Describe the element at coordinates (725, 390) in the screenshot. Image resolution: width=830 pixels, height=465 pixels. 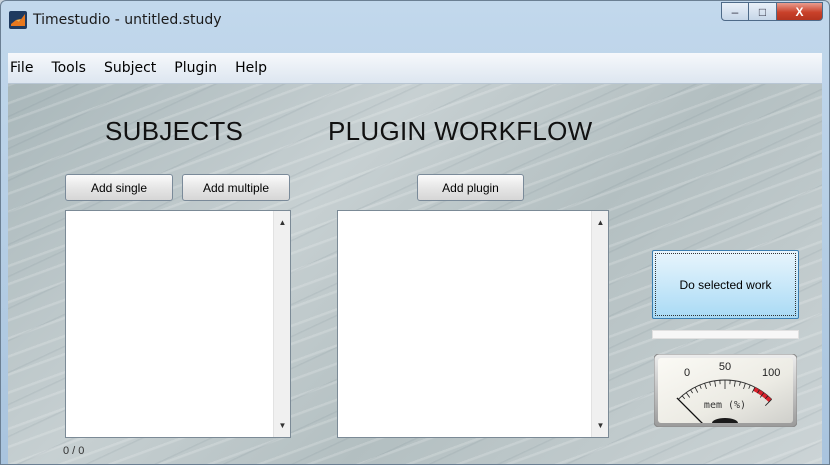
I see `memory-meter: 0 50 100 mem (%)` at that location.